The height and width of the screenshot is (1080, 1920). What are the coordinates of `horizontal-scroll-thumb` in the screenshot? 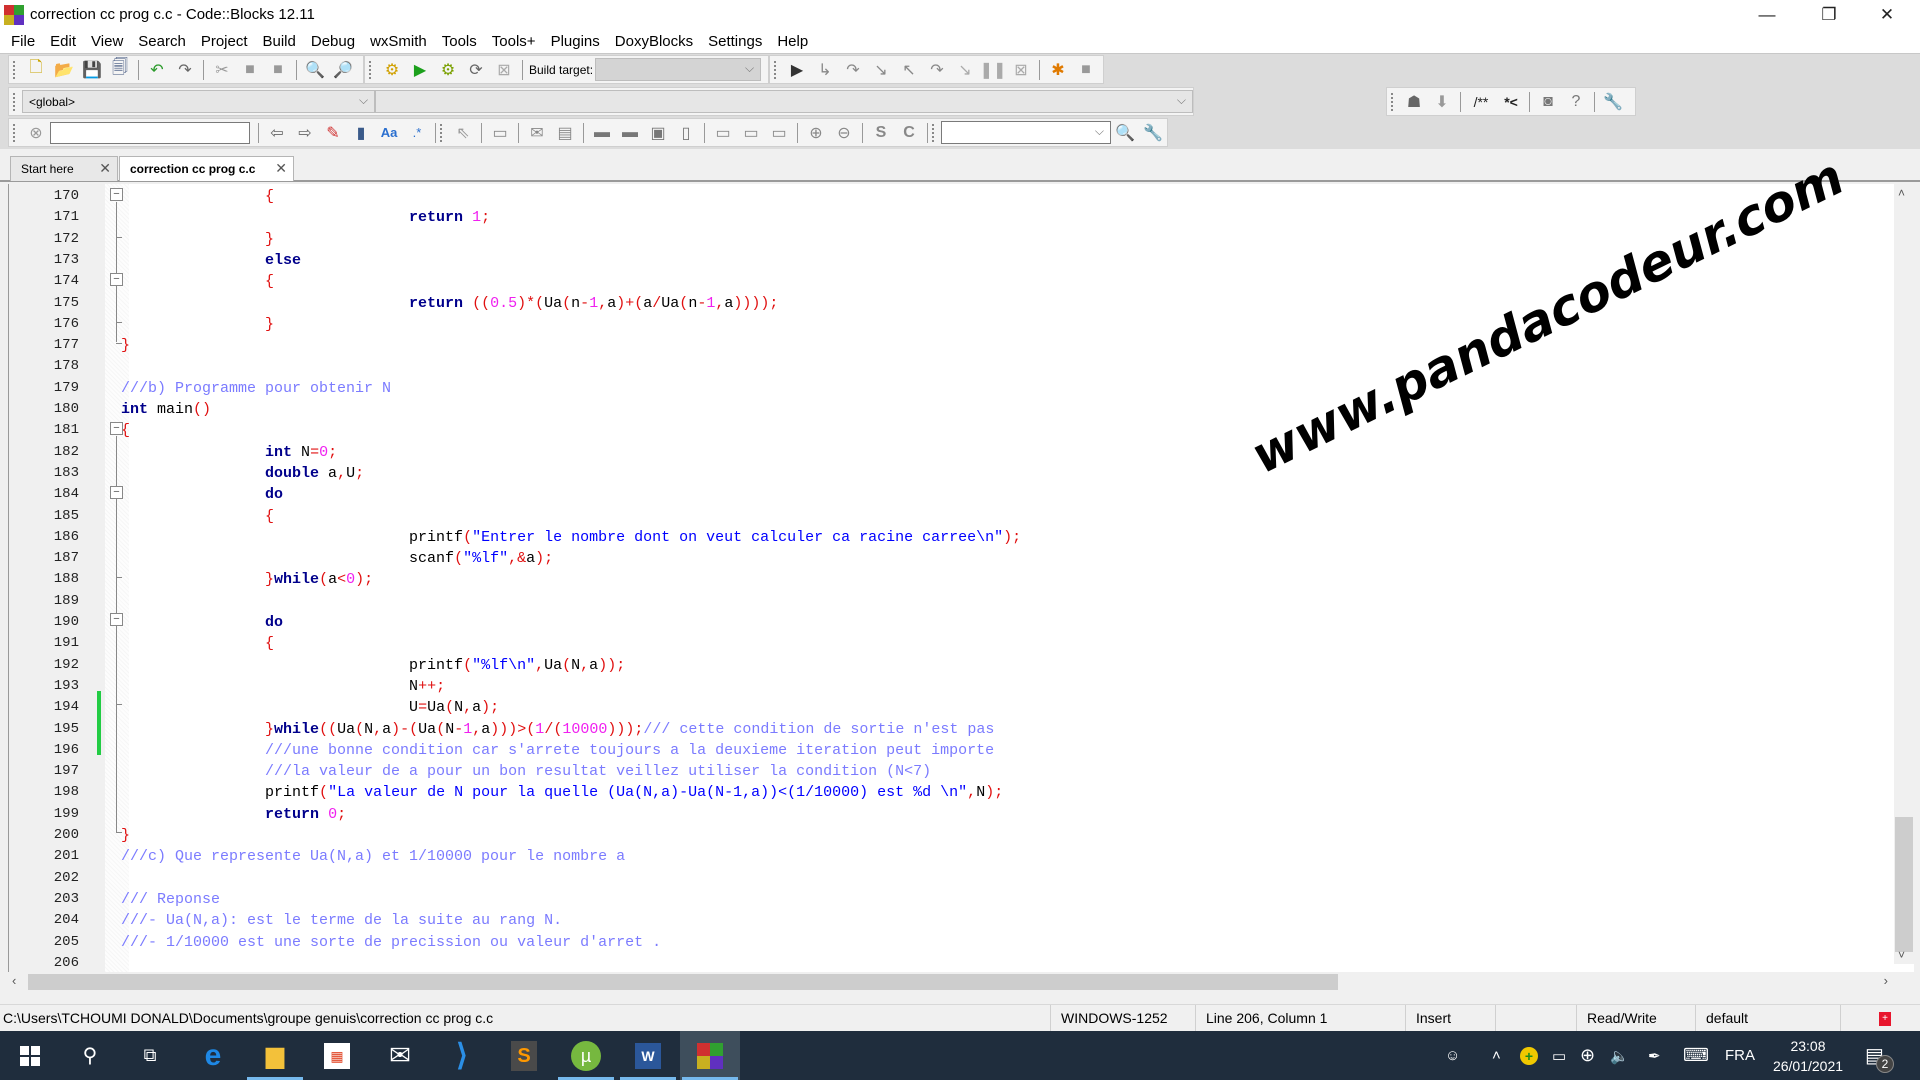 It's located at (683, 982).